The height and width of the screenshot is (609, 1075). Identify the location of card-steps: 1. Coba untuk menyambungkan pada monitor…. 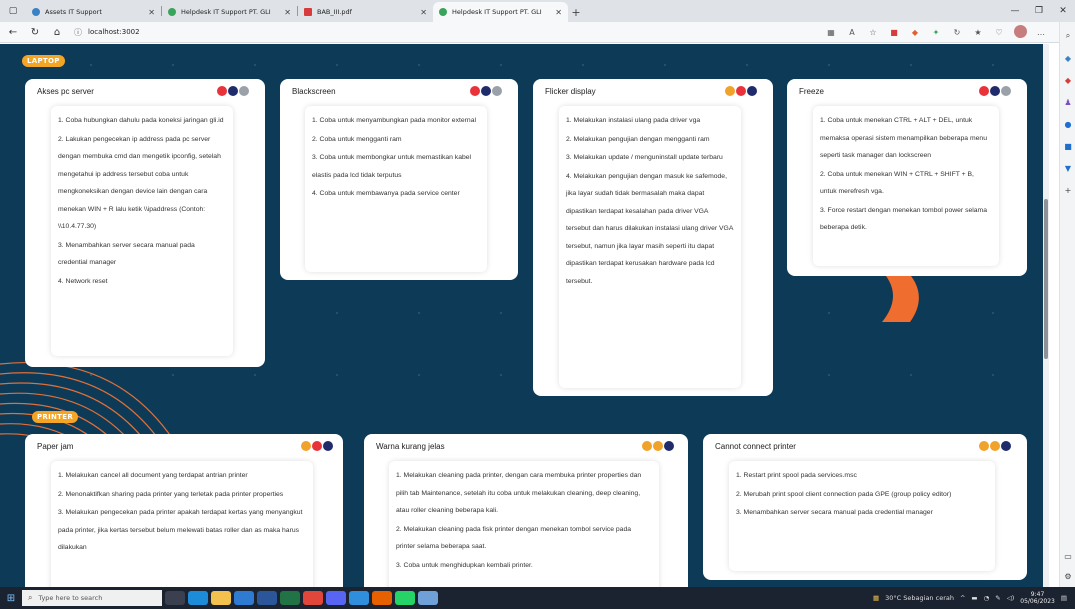
(396, 189).